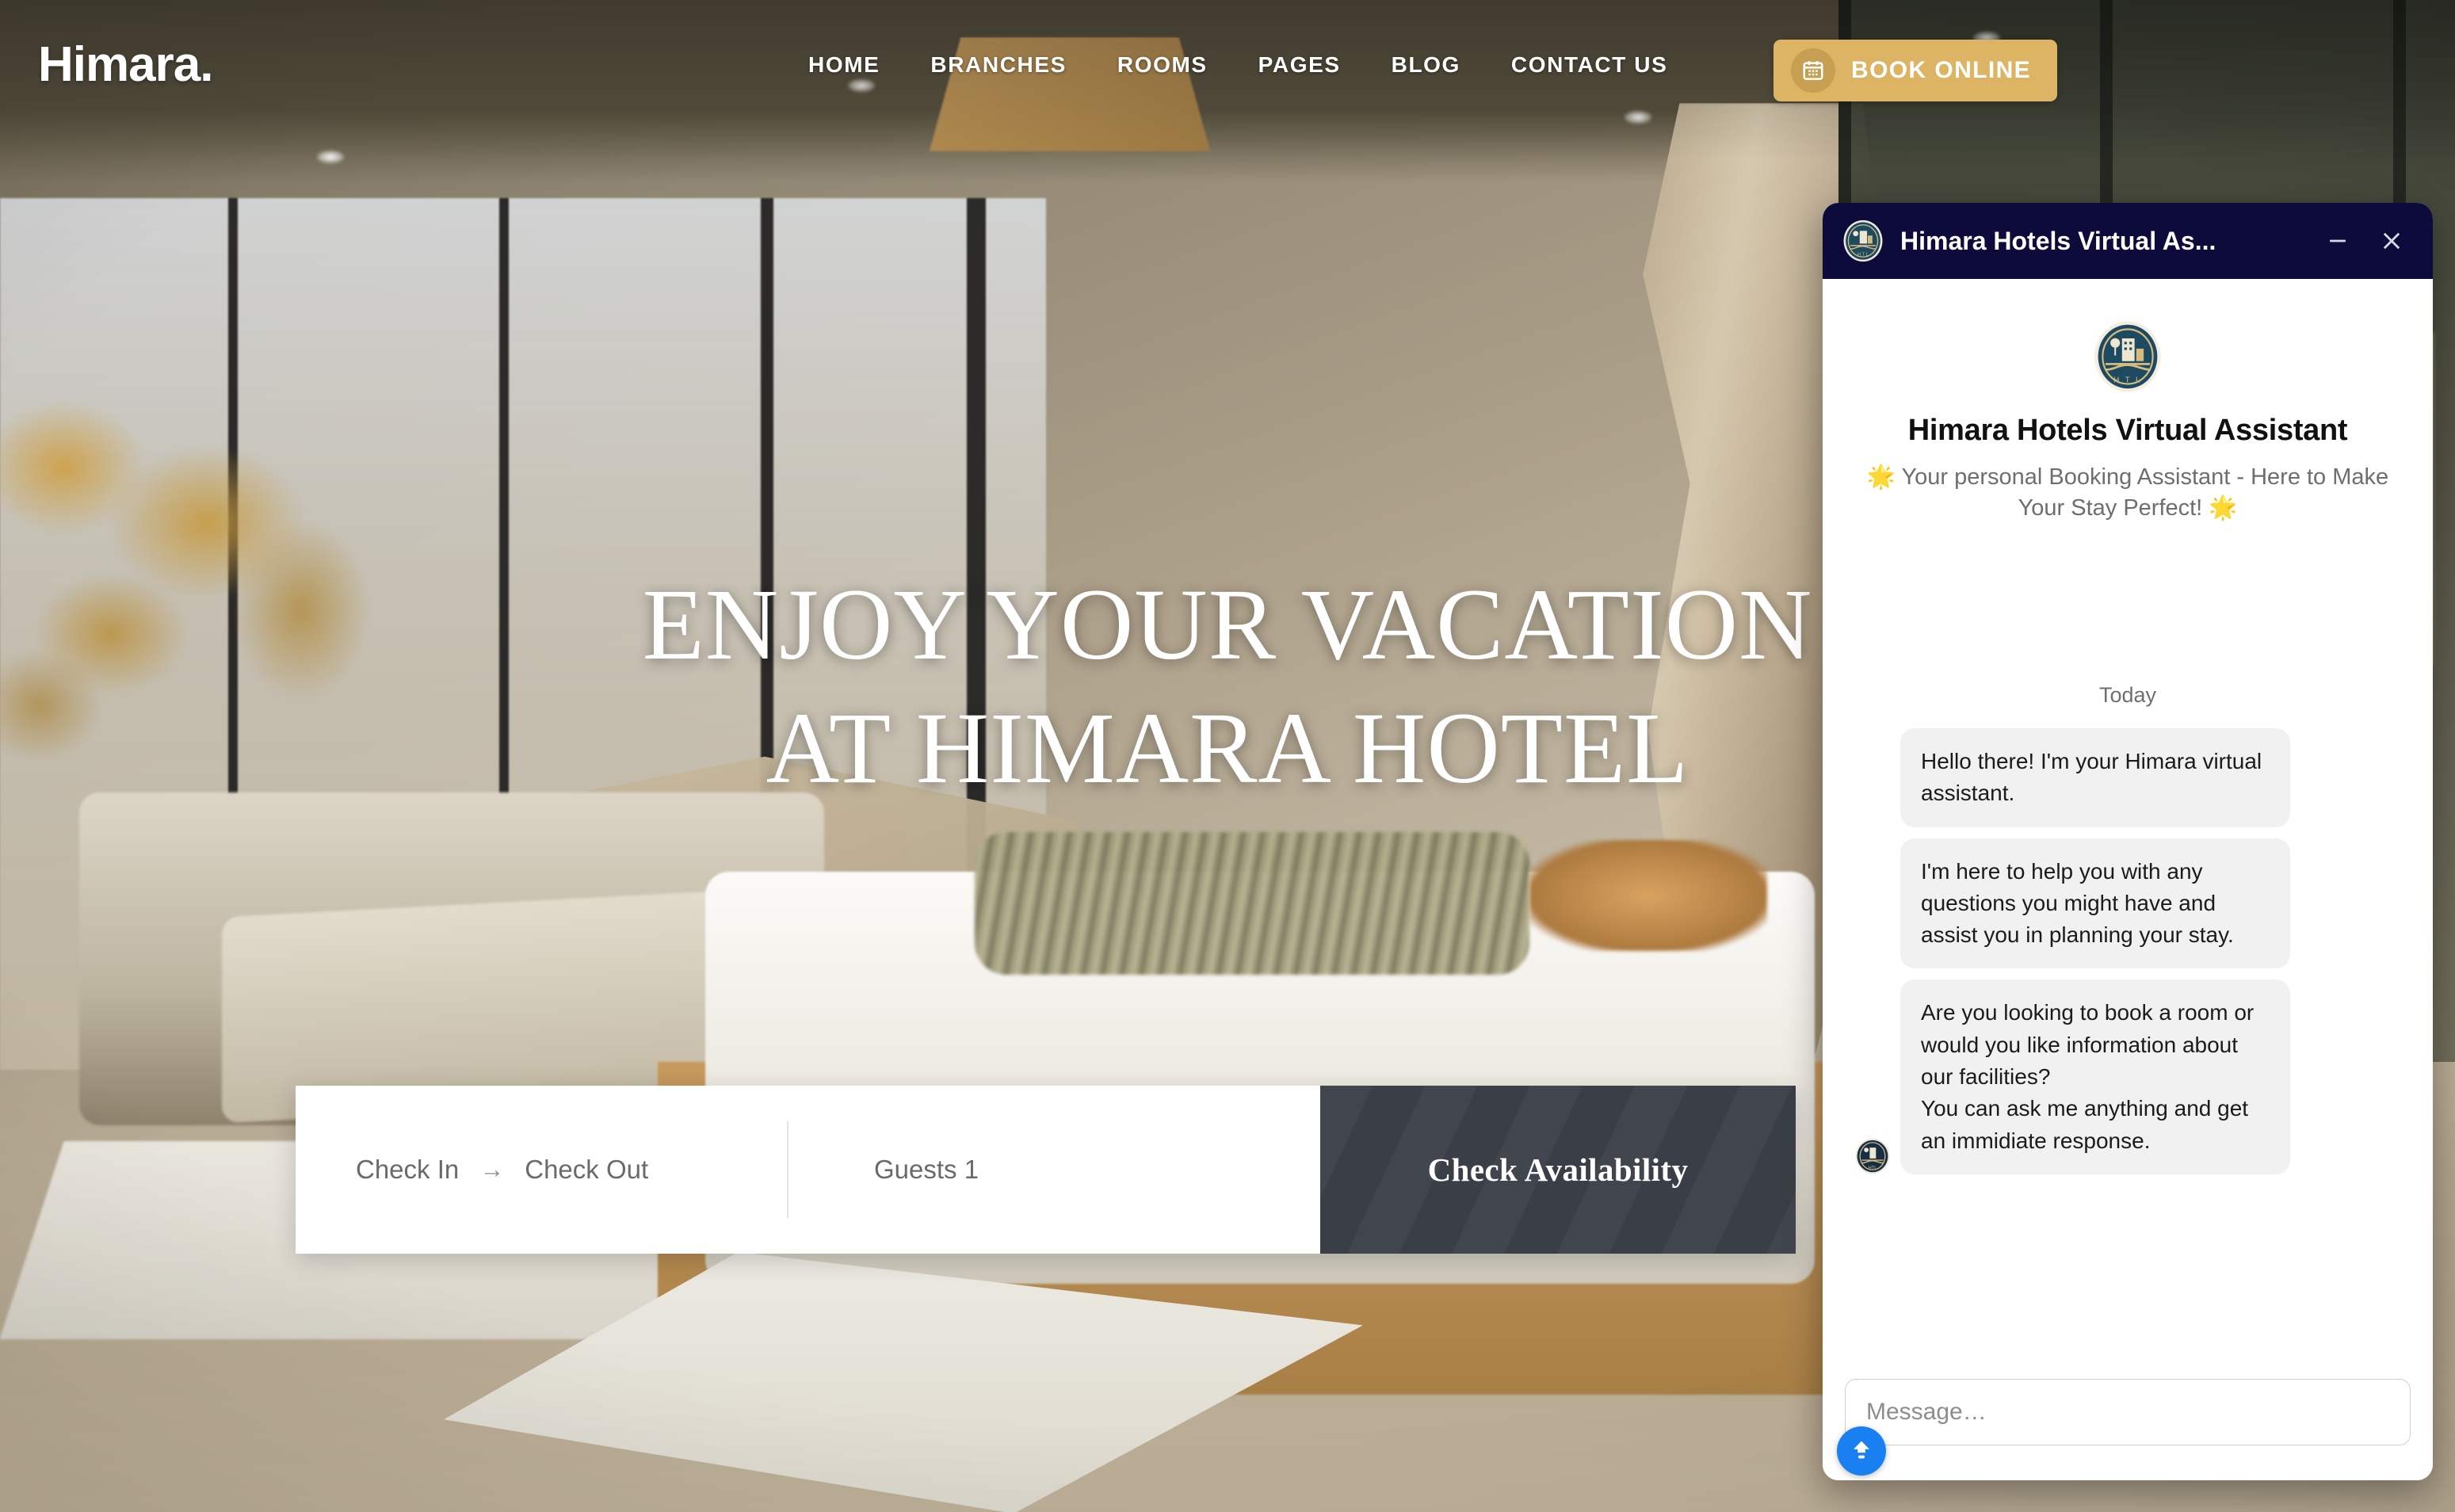 This screenshot has width=2455, height=1512. I want to click on arrow-right-icon: →, so click(492, 1169).